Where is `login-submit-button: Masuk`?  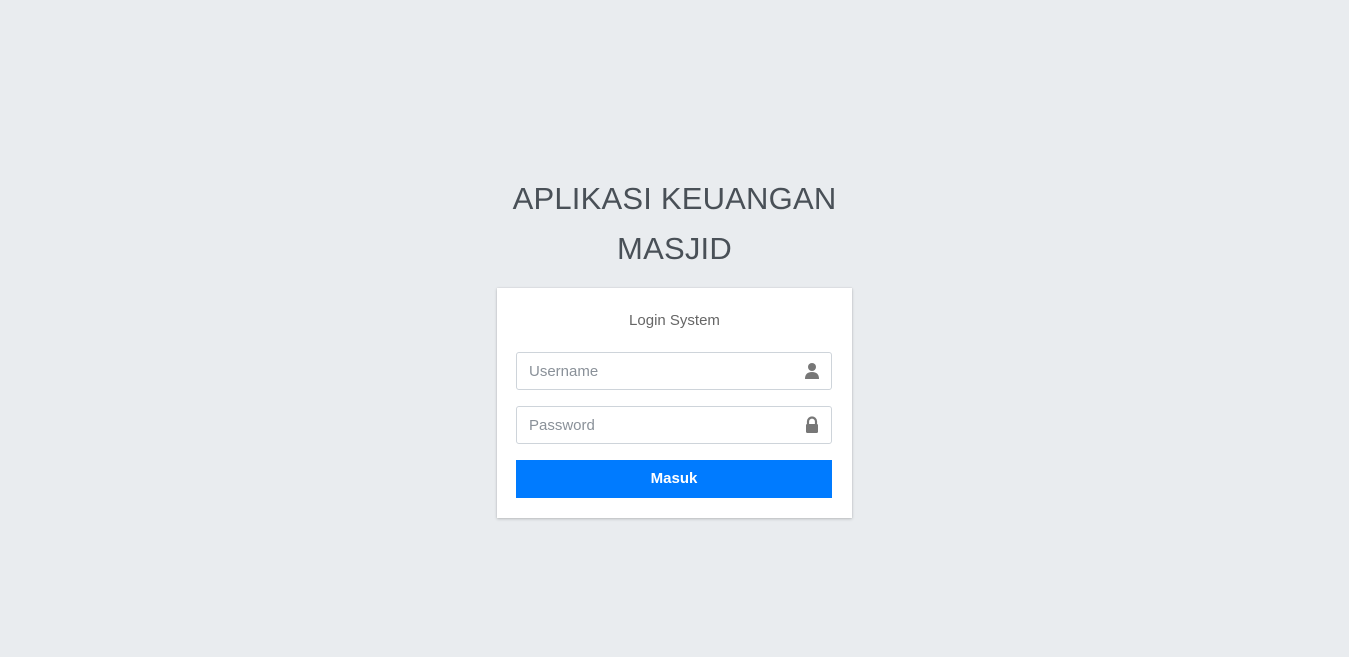
login-submit-button: Masuk is located at coordinates (674, 479).